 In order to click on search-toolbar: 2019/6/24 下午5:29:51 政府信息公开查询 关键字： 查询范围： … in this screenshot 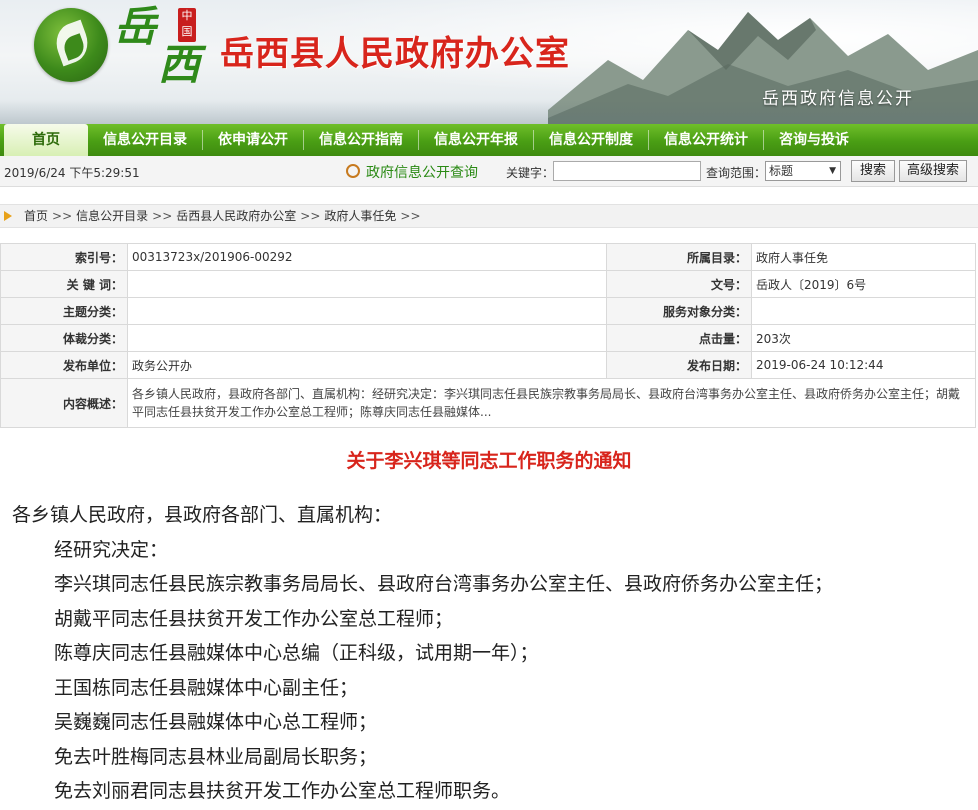, I will do `click(489, 171)`.